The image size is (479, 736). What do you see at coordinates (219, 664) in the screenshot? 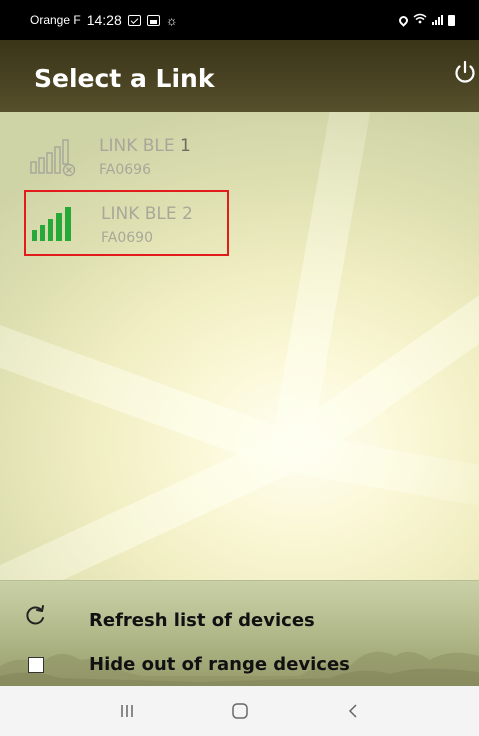
I see `hide-out-of-range-label: Hide out of range devices` at bounding box center [219, 664].